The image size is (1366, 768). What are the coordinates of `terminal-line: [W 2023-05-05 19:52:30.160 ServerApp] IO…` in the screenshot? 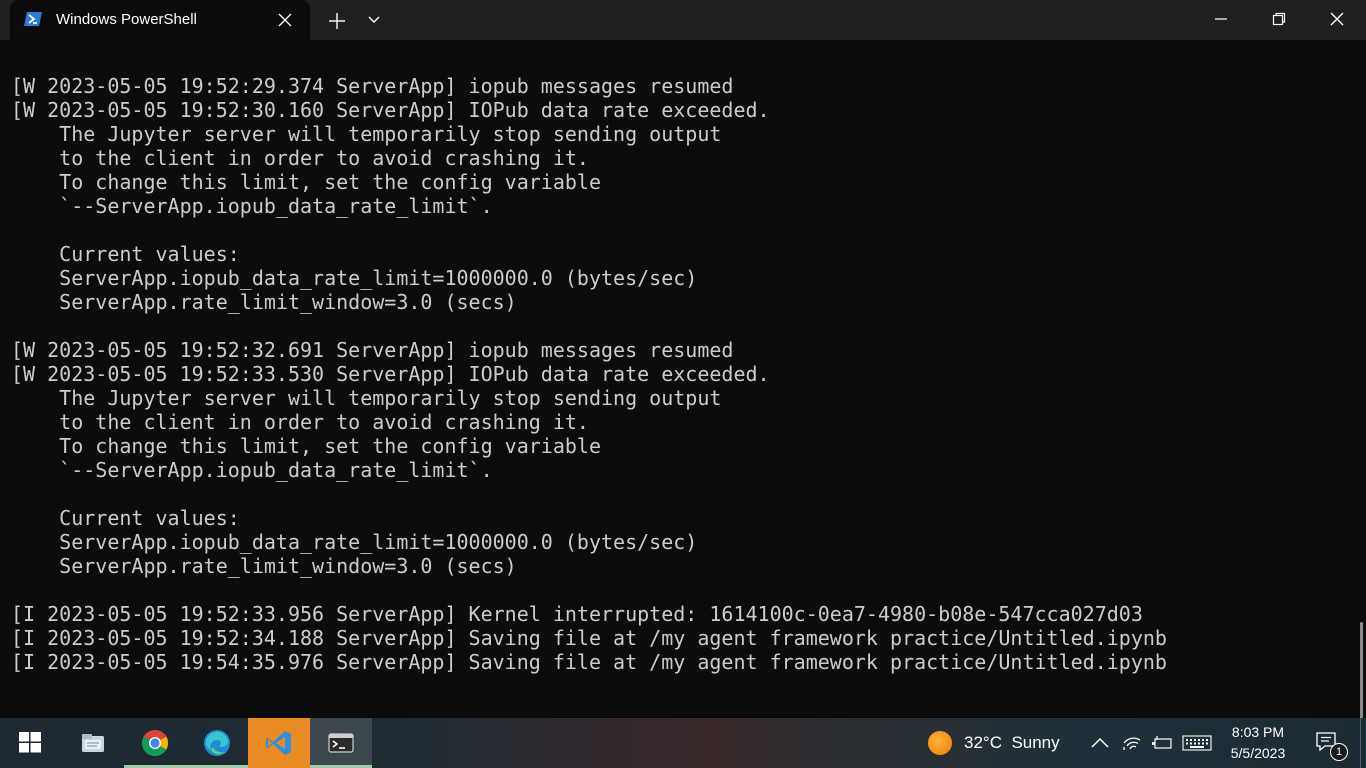 It's located at (390, 110).